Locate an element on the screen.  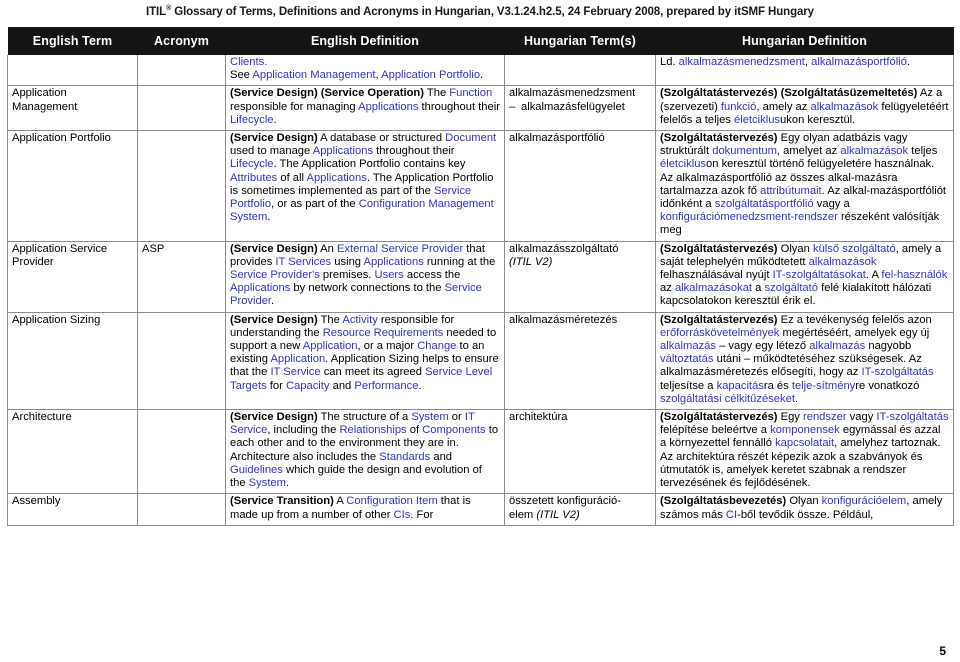
cross-reference-link: CIs is located at coordinates (402, 515).